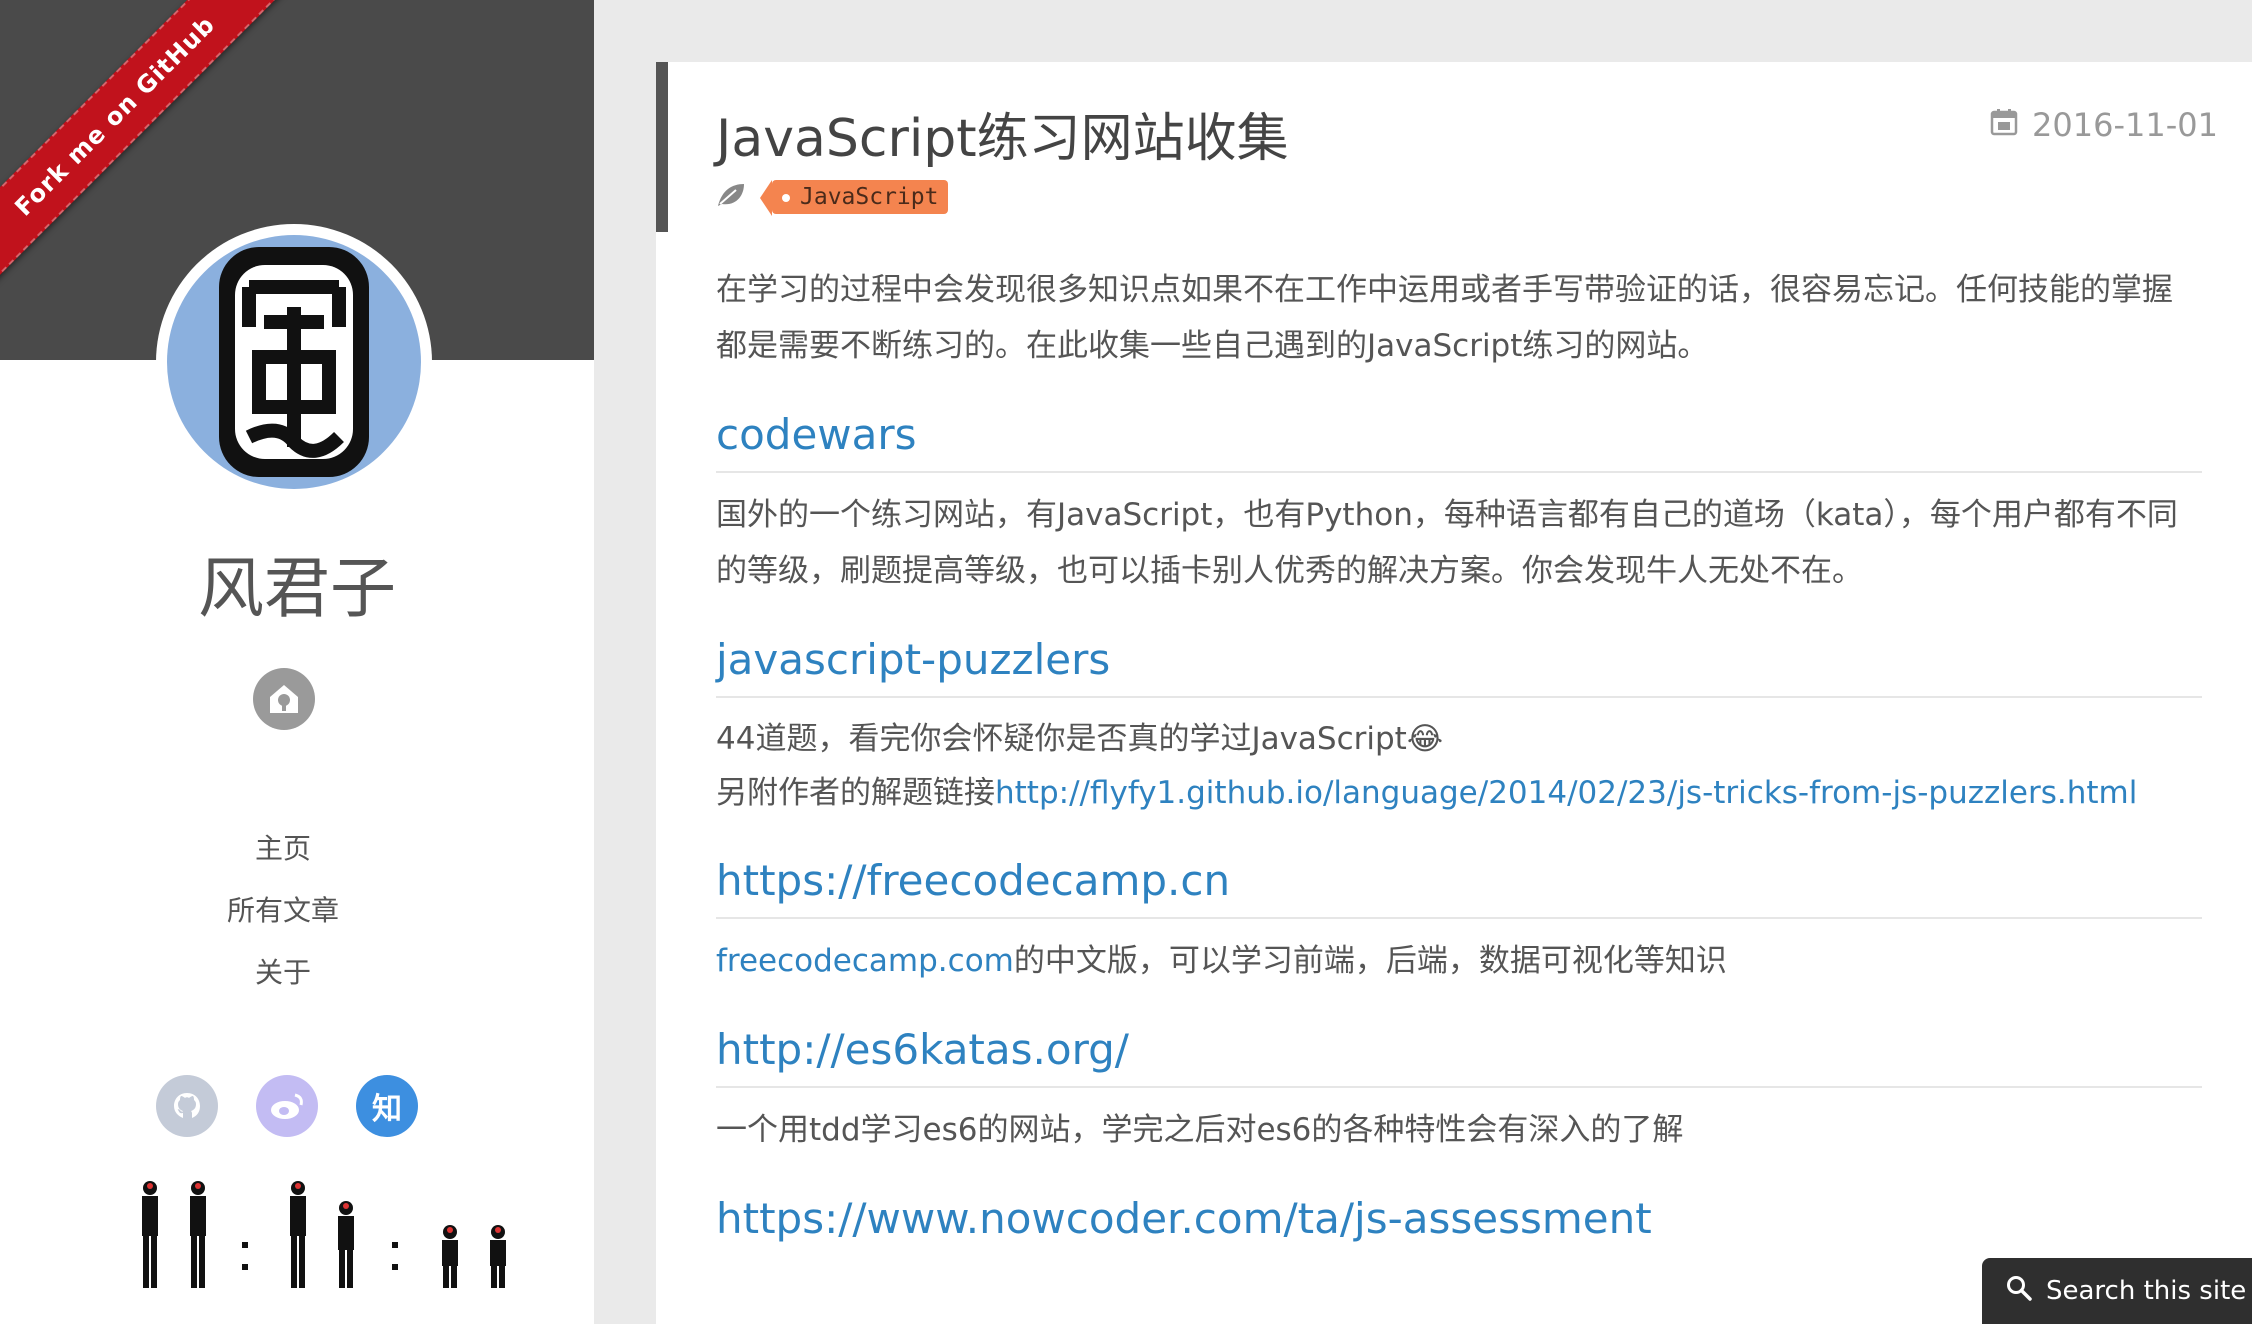 This screenshot has height=1324, width=2252. Describe the element at coordinates (387, 1106) in the screenshot. I see `zhihu-icon: 知` at that location.